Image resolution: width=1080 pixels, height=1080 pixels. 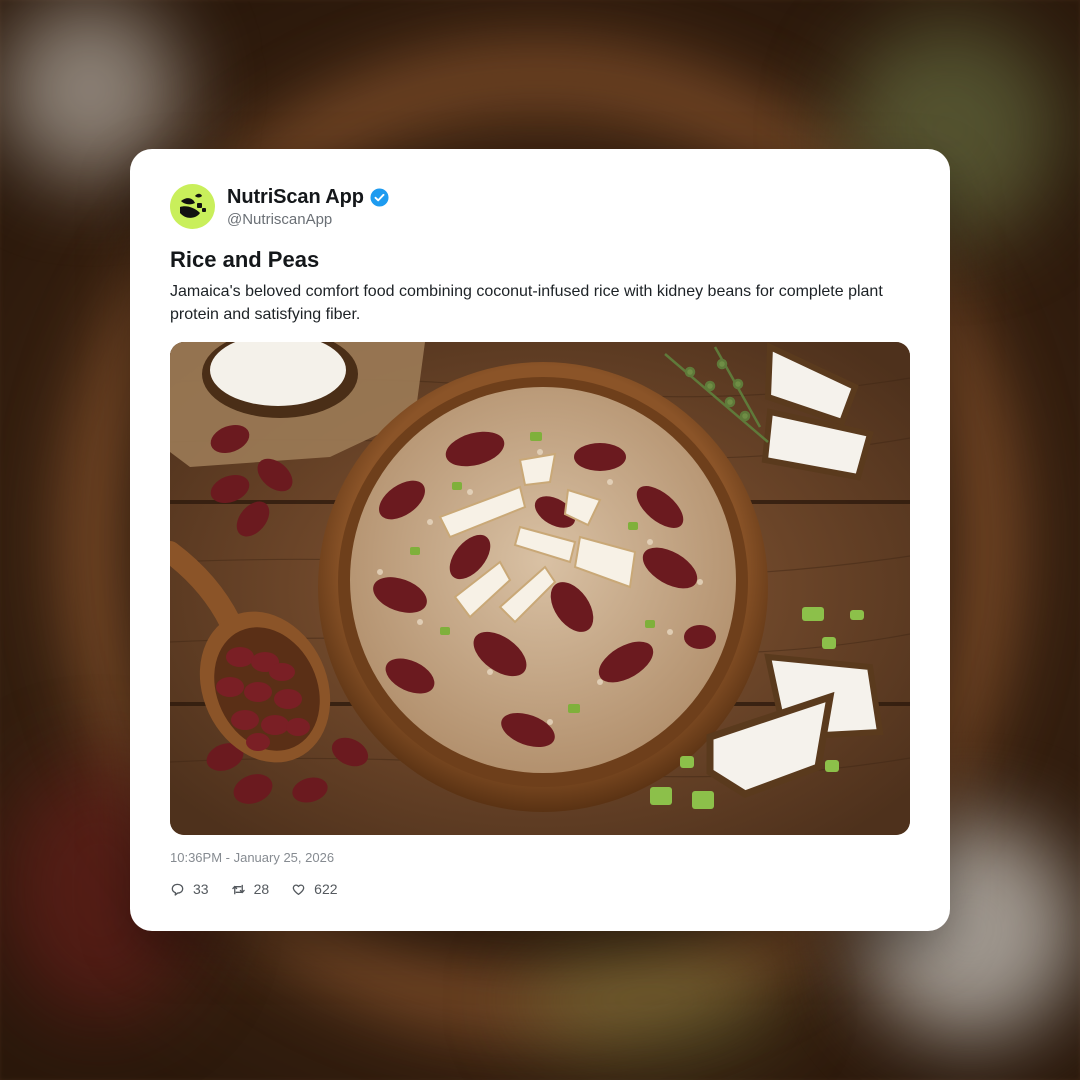 What do you see at coordinates (245, 259) in the screenshot?
I see `post-title: Rice and Peas` at bounding box center [245, 259].